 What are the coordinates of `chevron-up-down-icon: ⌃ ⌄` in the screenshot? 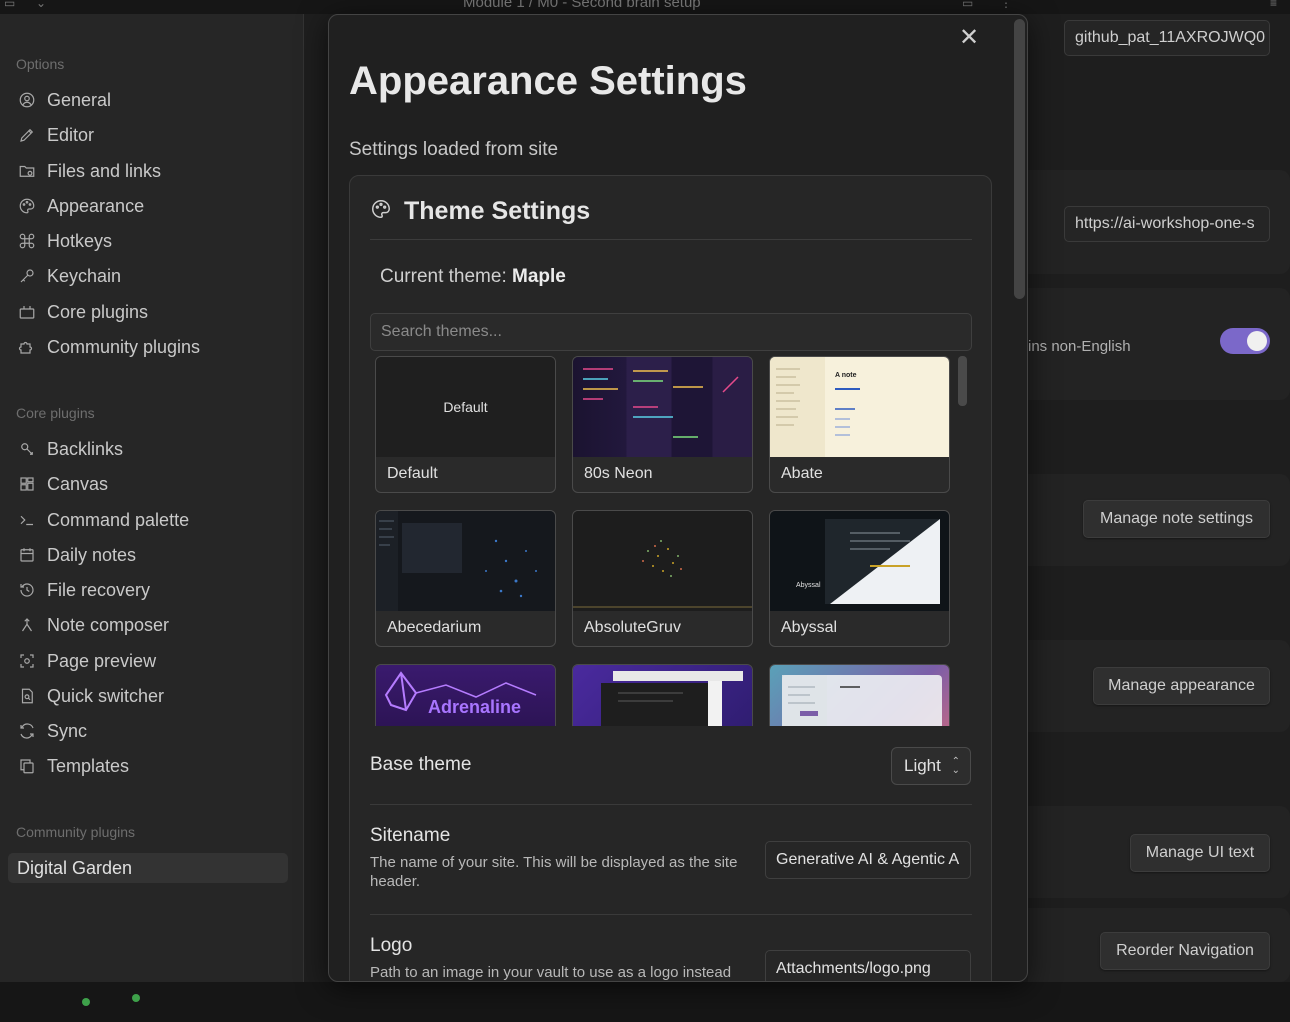 It's located at (955, 766).